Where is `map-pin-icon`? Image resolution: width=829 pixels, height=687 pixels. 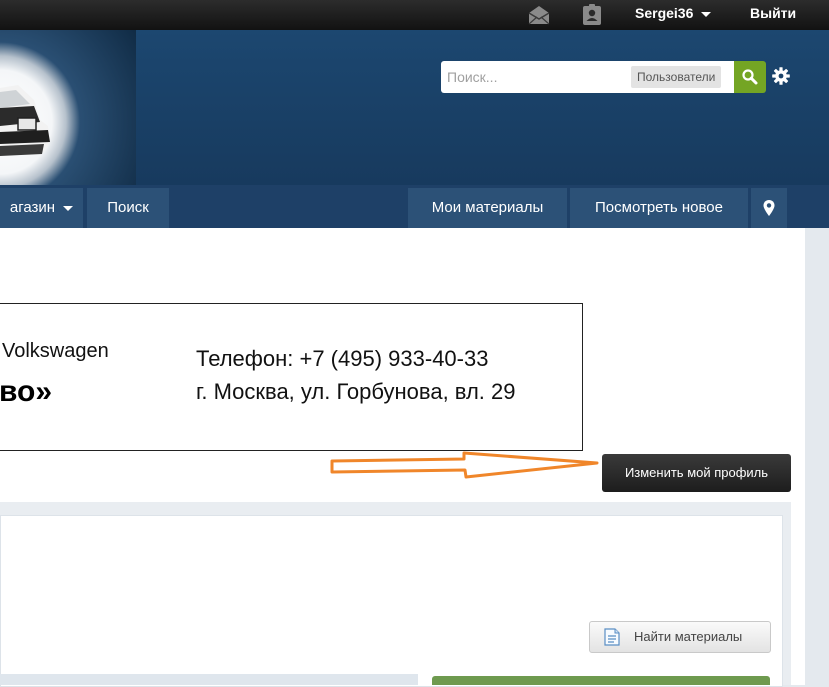 map-pin-icon is located at coordinates (769, 208).